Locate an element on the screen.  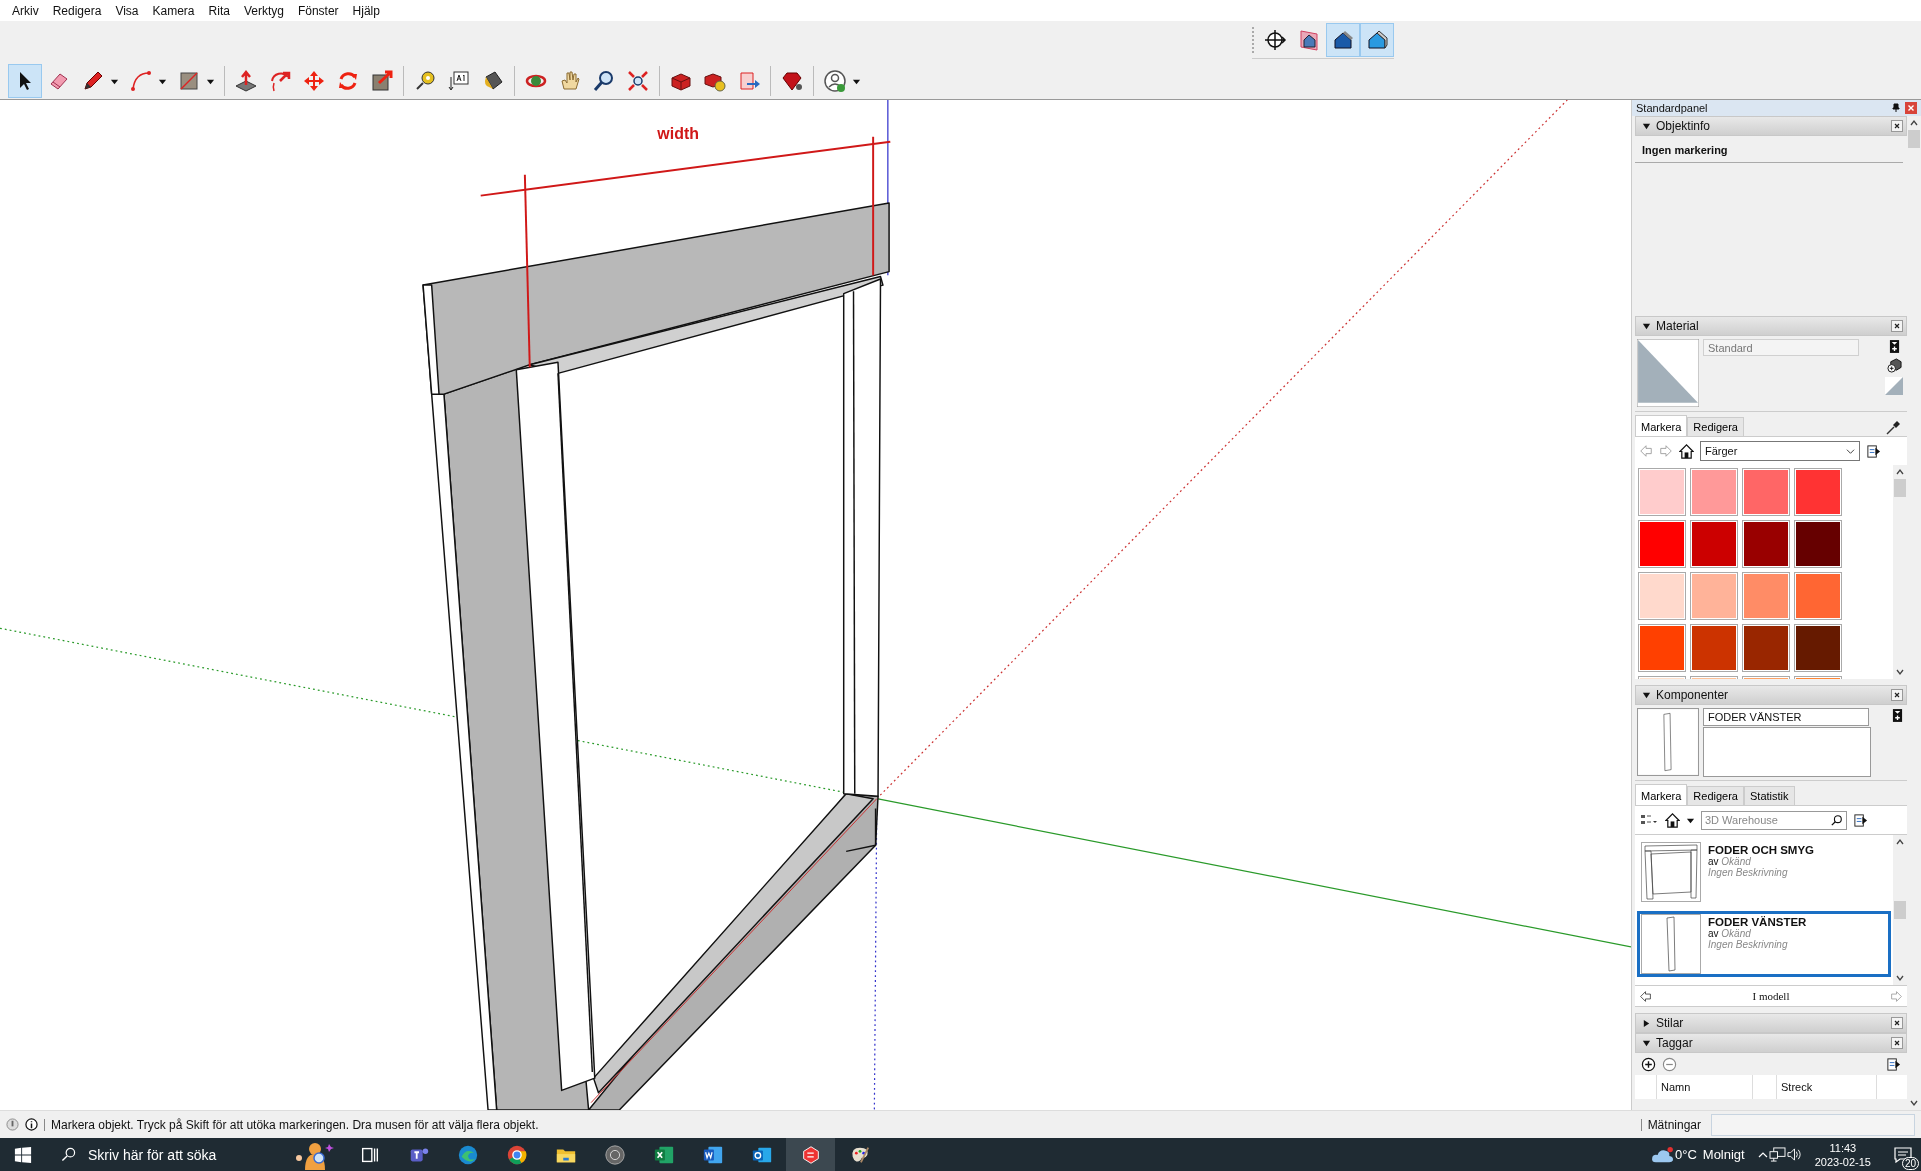
clock-time: 11:43 is located at coordinates (1843, 1147).